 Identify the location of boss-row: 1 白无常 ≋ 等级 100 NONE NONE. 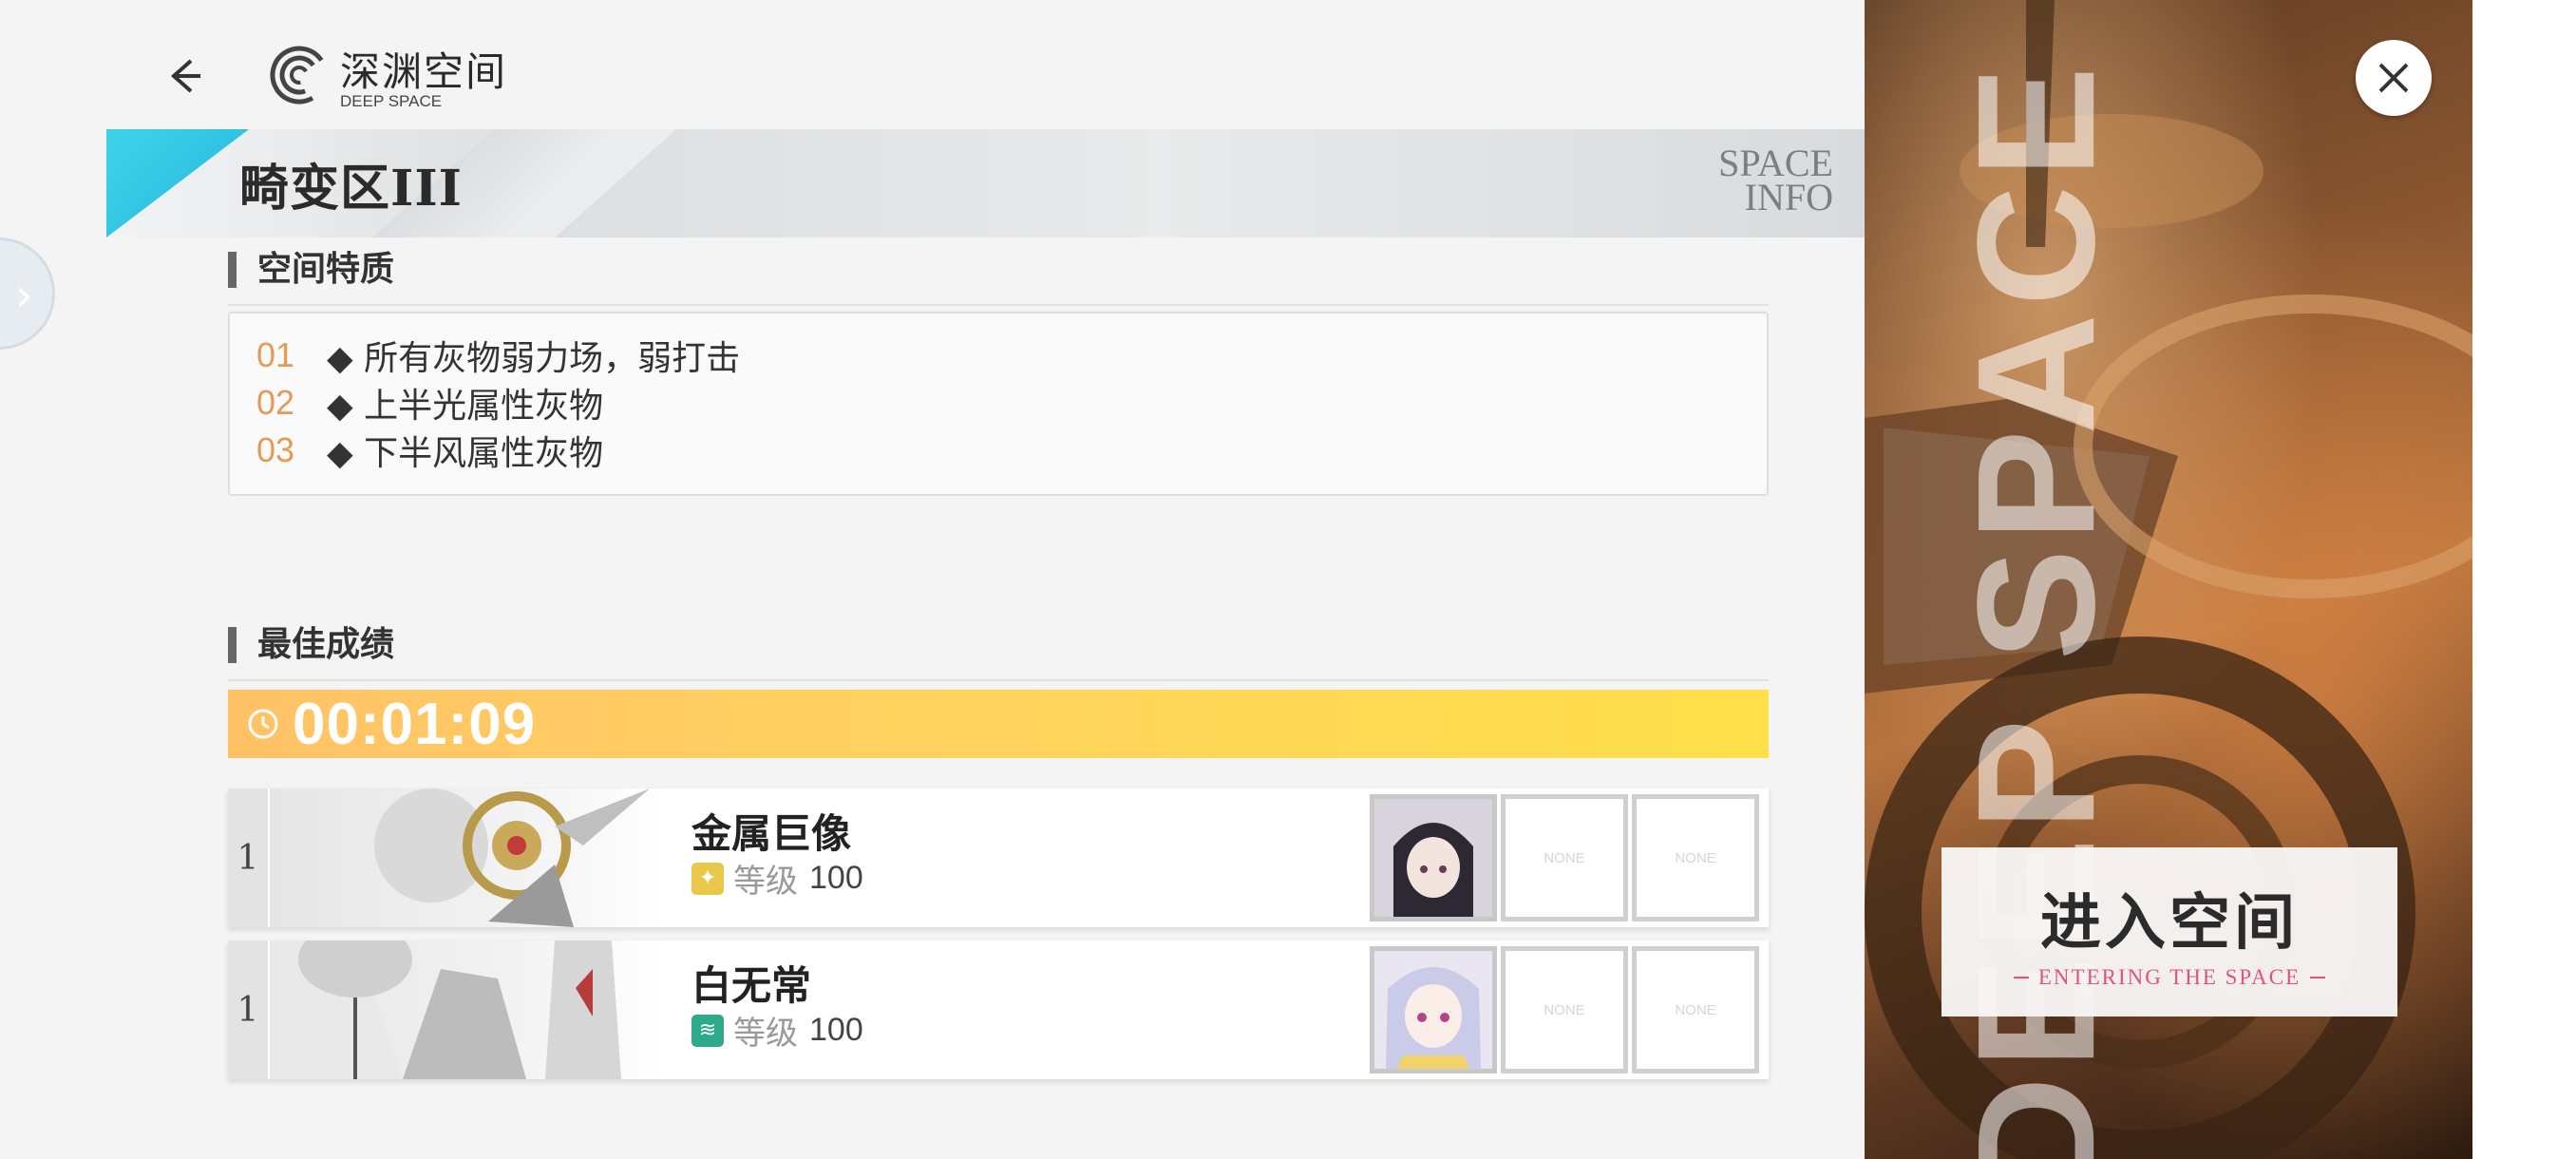
(999, 1009).